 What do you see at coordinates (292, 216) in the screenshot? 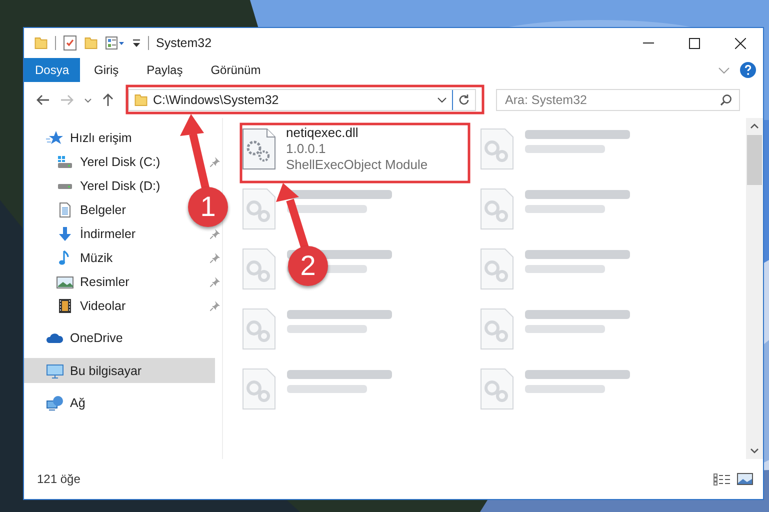
I see `annotation-arrow` at bounding box center [292, 216].